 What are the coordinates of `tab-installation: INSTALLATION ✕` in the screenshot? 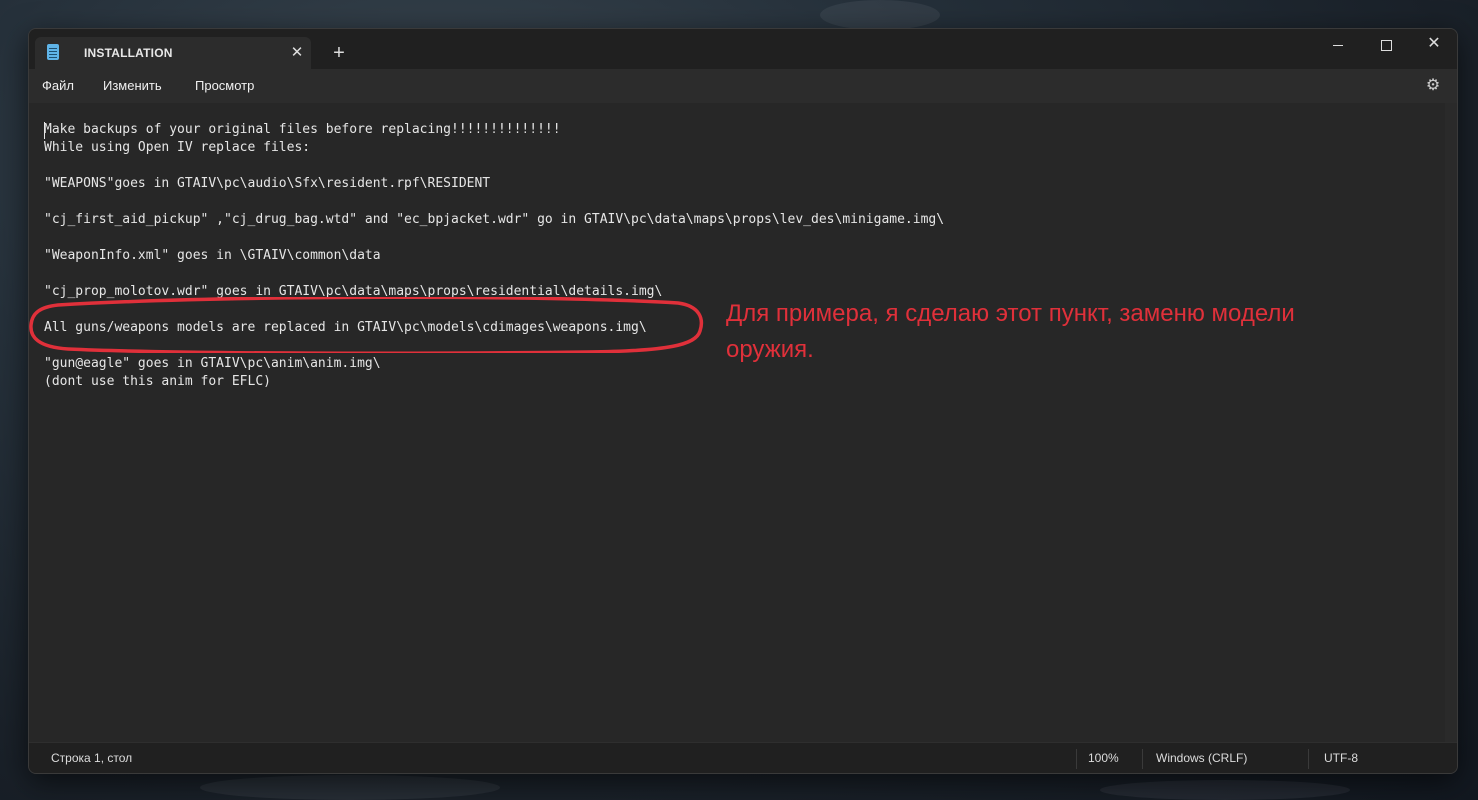 It's located at (173, 53).